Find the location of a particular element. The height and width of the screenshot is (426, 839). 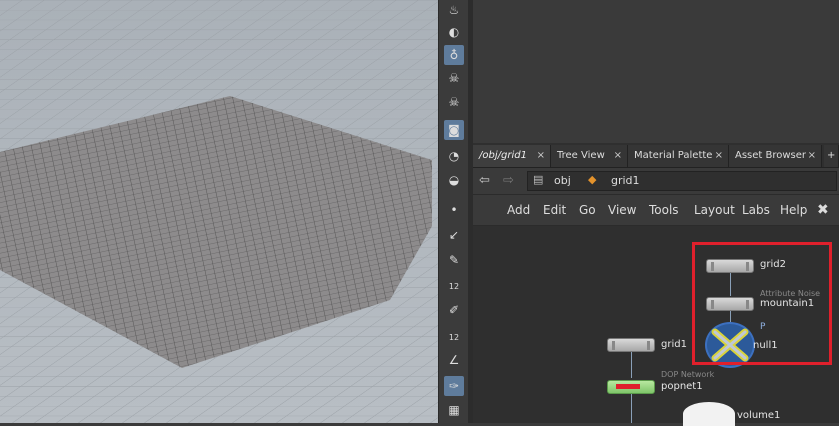

path-bar: ⇦ ⇨ ▤ obj ◆ grid1 is located at coordinates (656, 181).